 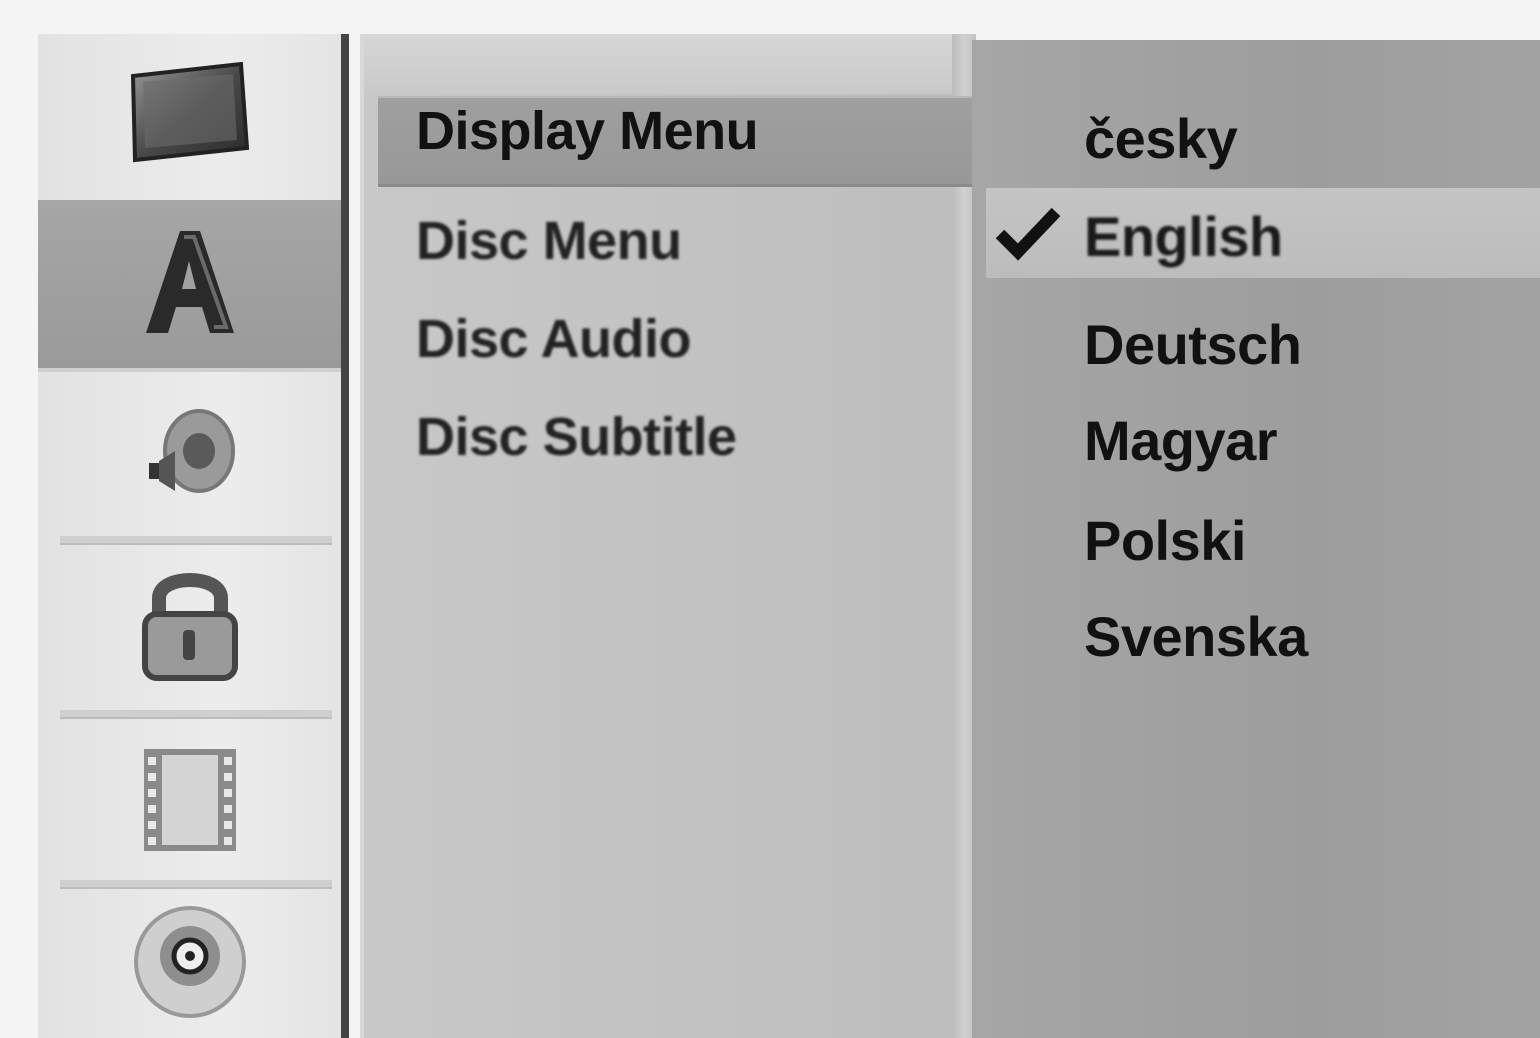 I want to click on film-strip-icon, so click(x=190, y=802).